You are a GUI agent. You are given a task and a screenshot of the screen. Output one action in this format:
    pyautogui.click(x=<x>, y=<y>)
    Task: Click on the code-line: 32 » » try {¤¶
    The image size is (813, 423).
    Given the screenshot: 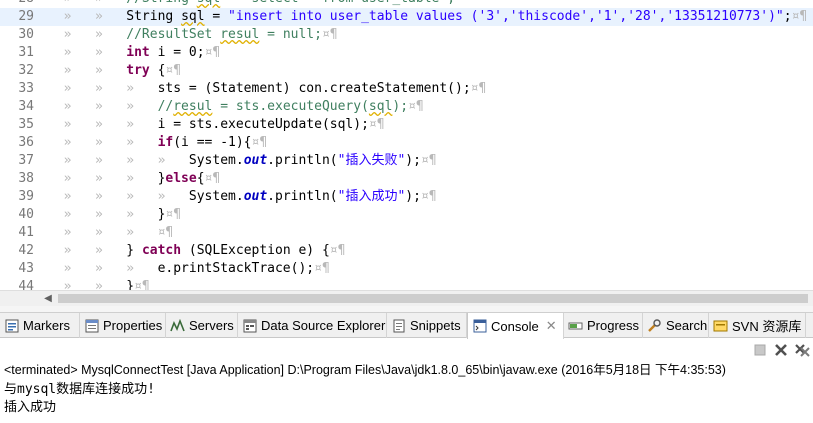 What is the action you would take?
    pyautogui.click(x=406, y=71)
    